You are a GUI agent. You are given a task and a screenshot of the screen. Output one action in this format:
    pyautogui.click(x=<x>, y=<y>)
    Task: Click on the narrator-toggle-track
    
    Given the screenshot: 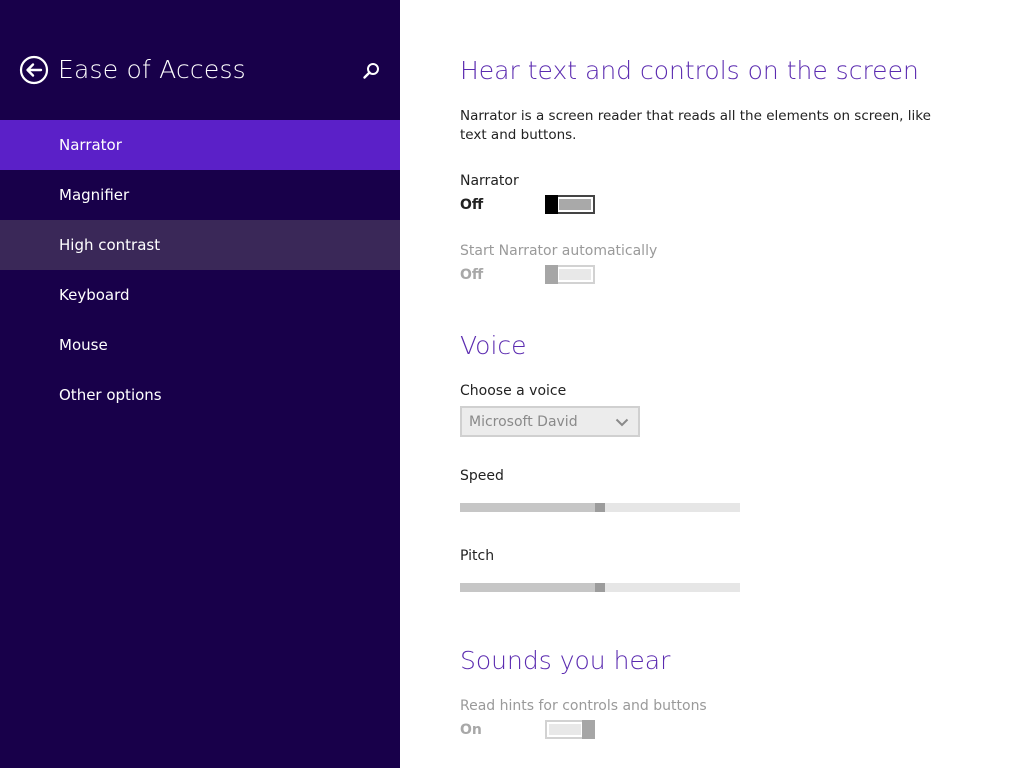 What is the action you would take?
    pyautogui.click(x=575, y=204)
    